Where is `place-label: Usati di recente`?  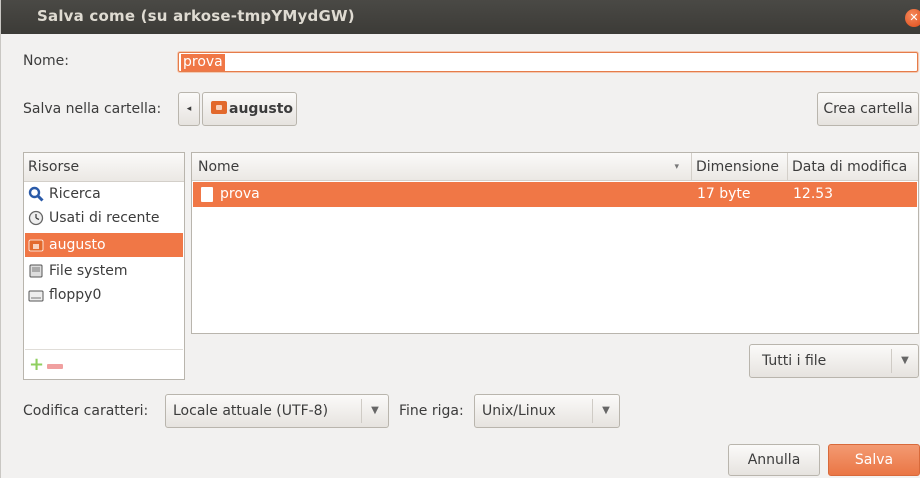
place-label: Usati di recente is located at coordinates (104, 218).